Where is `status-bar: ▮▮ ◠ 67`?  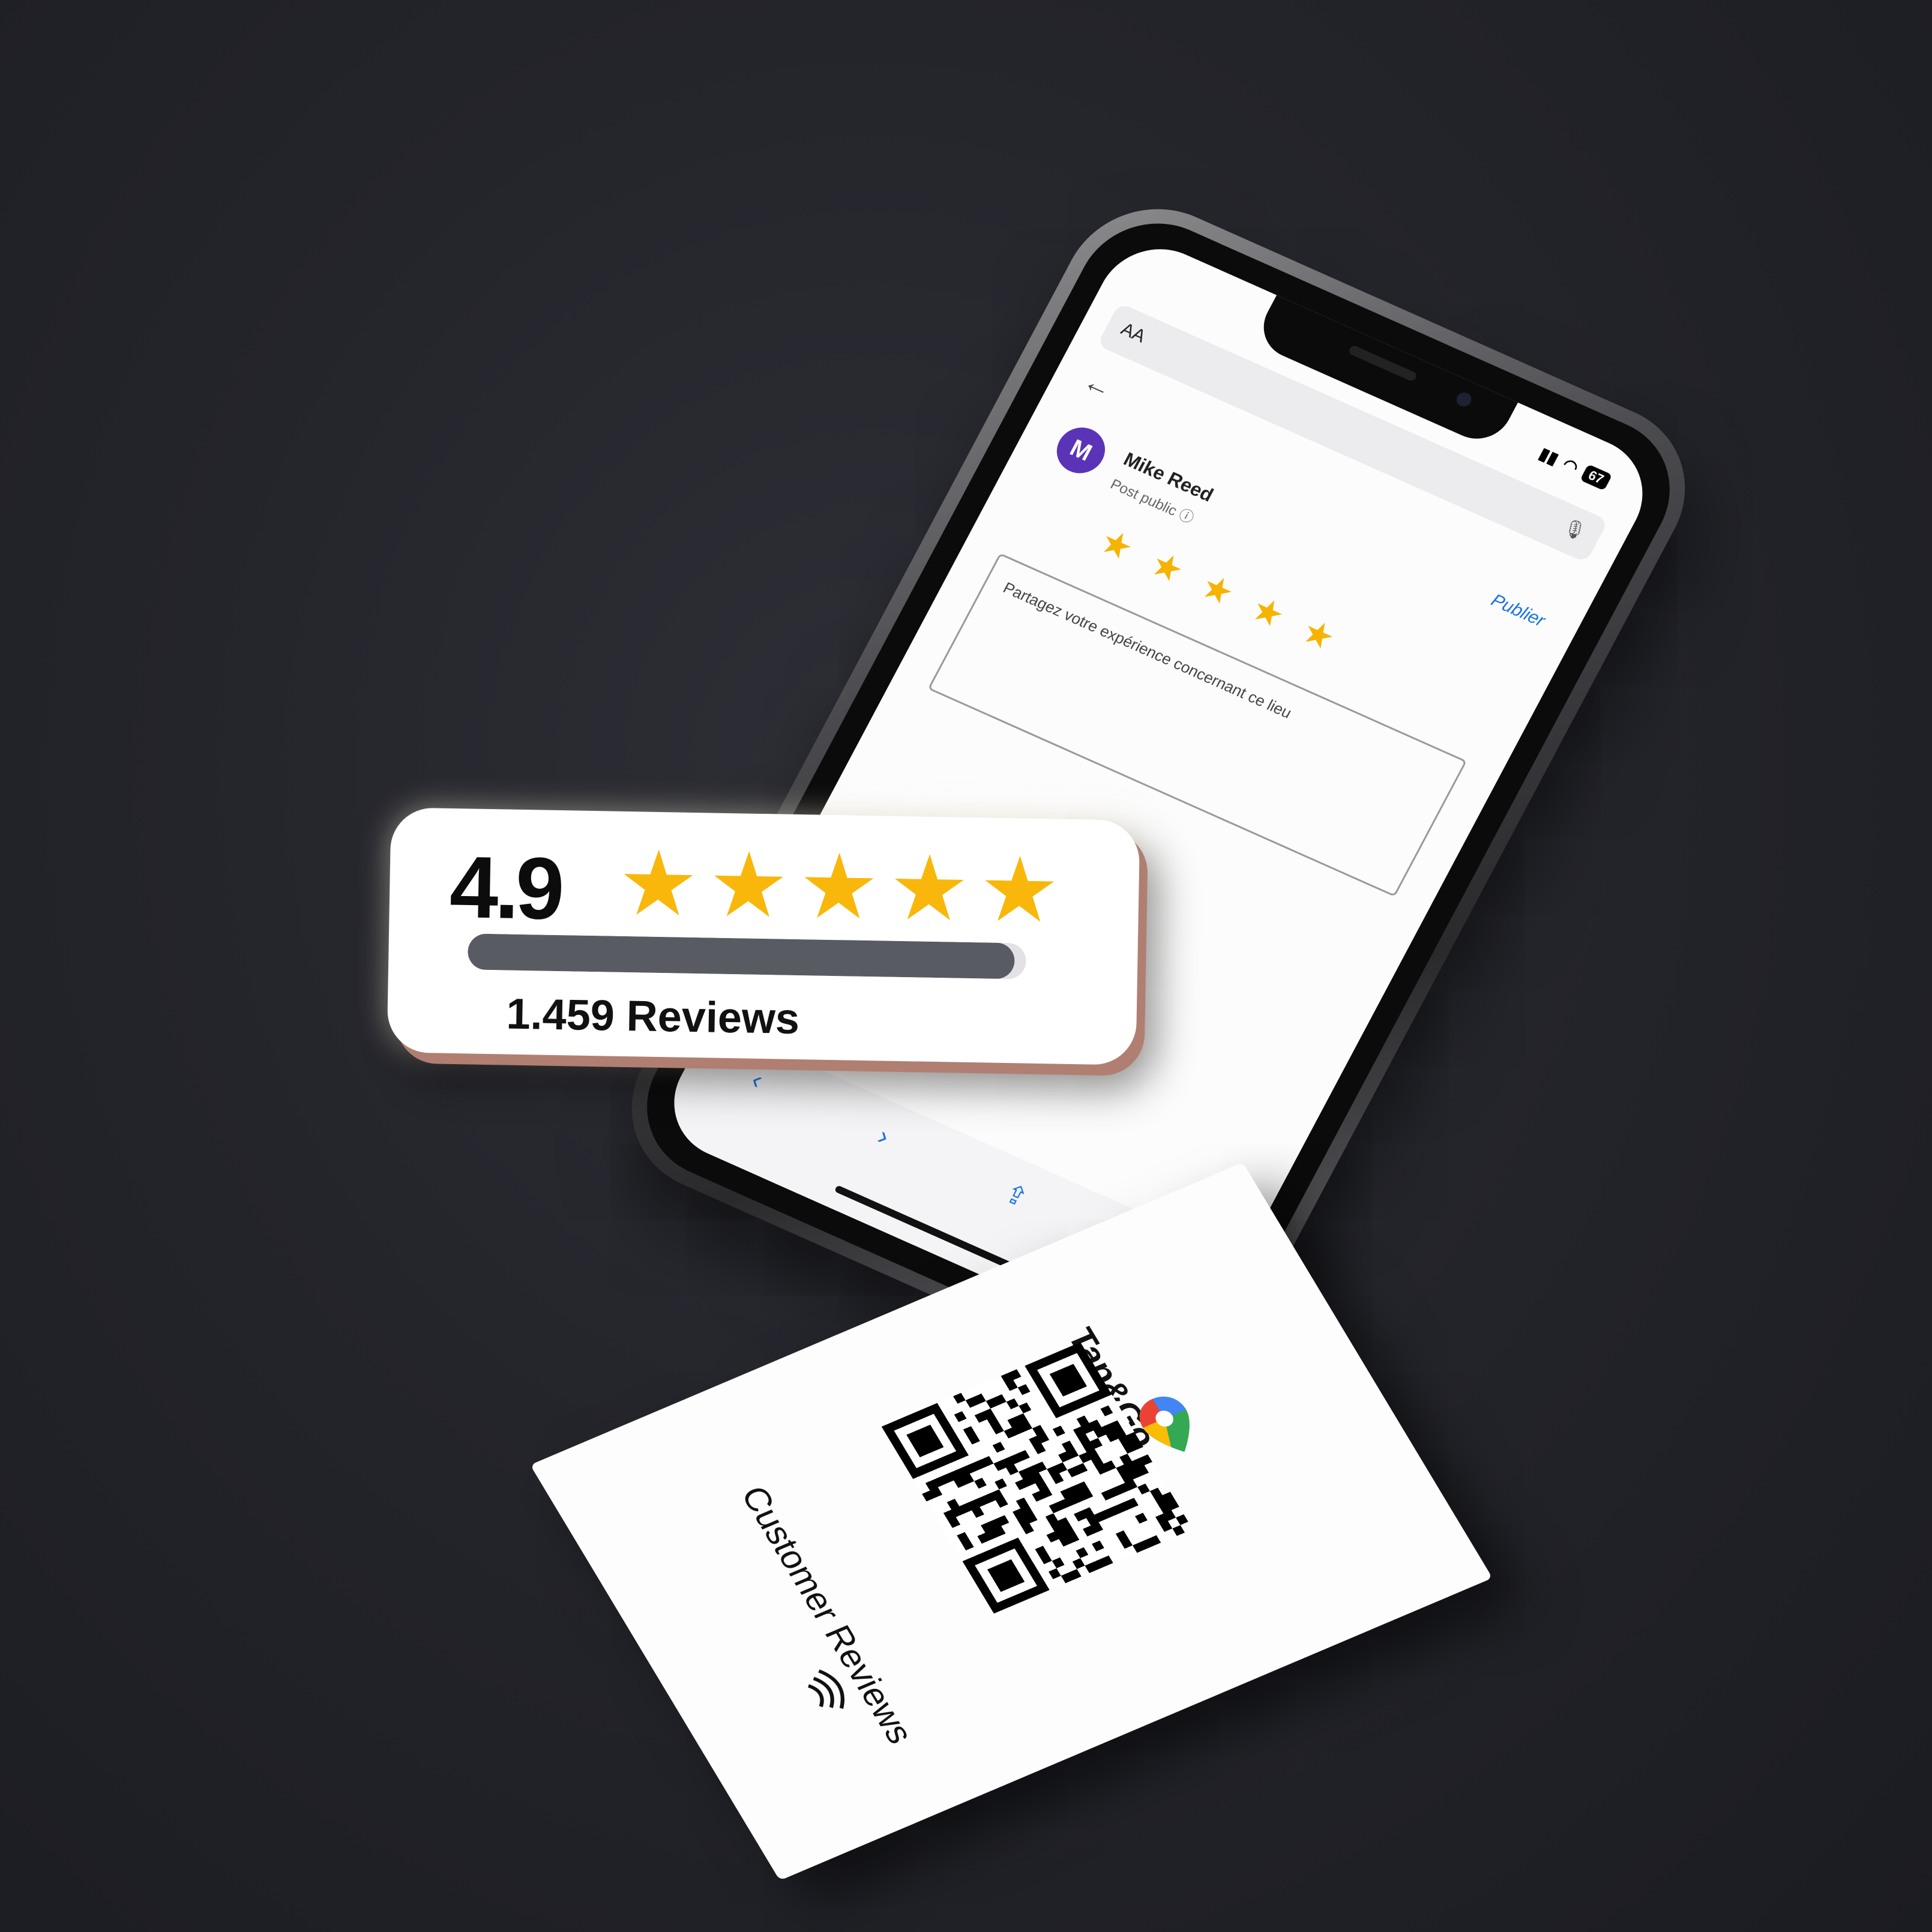 status-bar: ▮▮ ◠ 67 is located at coordinates (1574, 468).